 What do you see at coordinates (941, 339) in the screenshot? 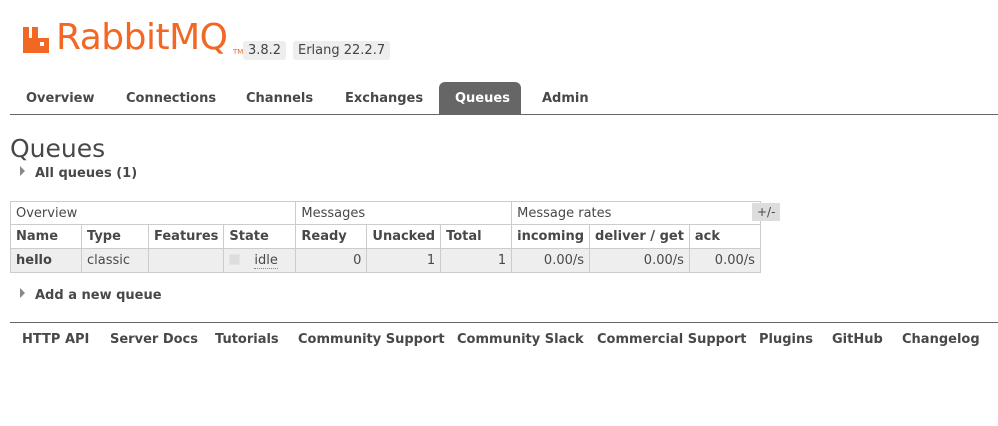
I see `footer-link-changelog: Changelog` at bounding box center [941, 339].